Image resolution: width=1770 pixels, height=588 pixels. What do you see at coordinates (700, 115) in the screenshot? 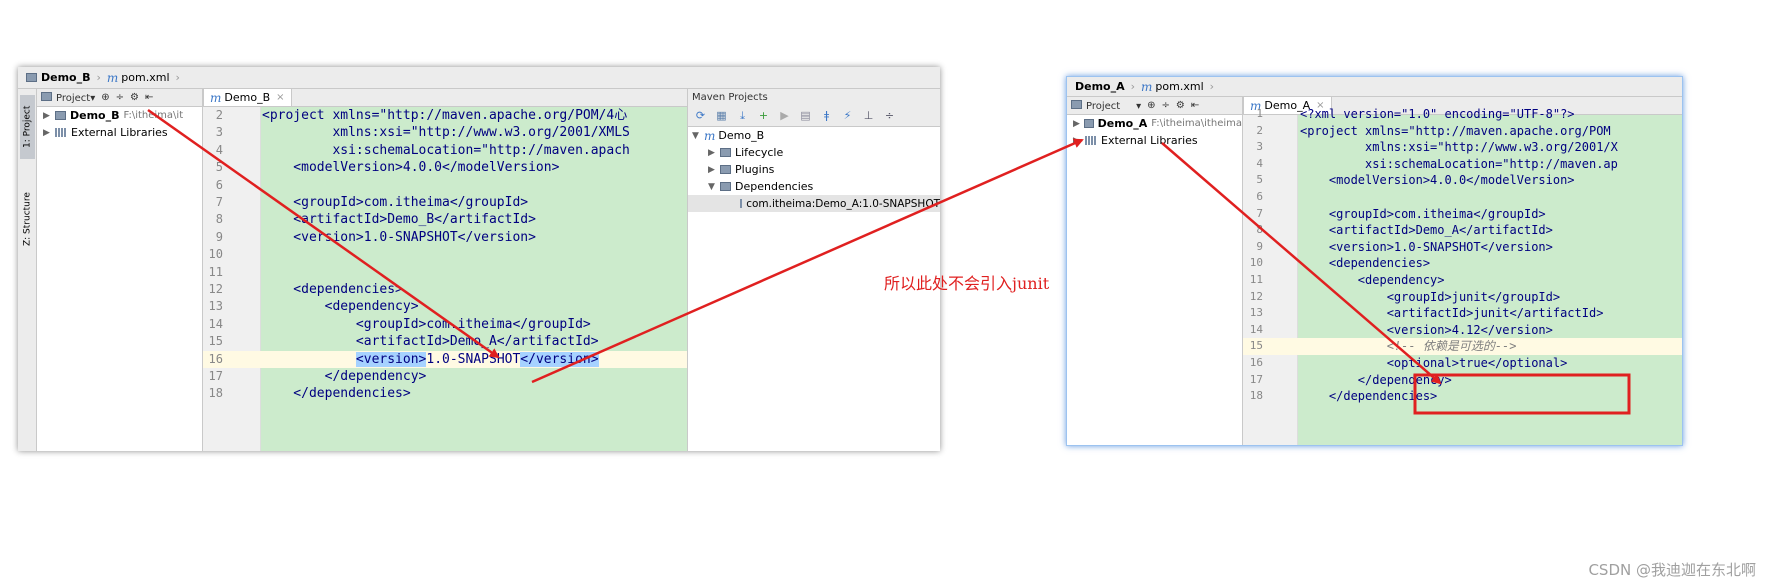
I see `reimport-icon: ⟳` at bounding box center [700, 115].